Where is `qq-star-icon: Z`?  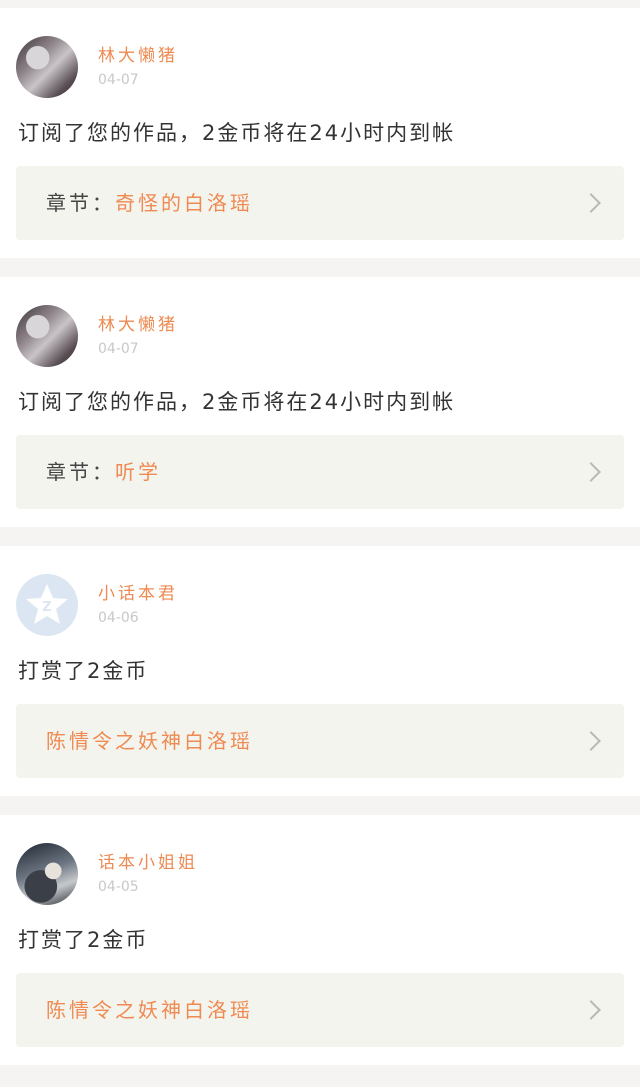 qq-star-icon: Z is located at coordinates (47, 604).